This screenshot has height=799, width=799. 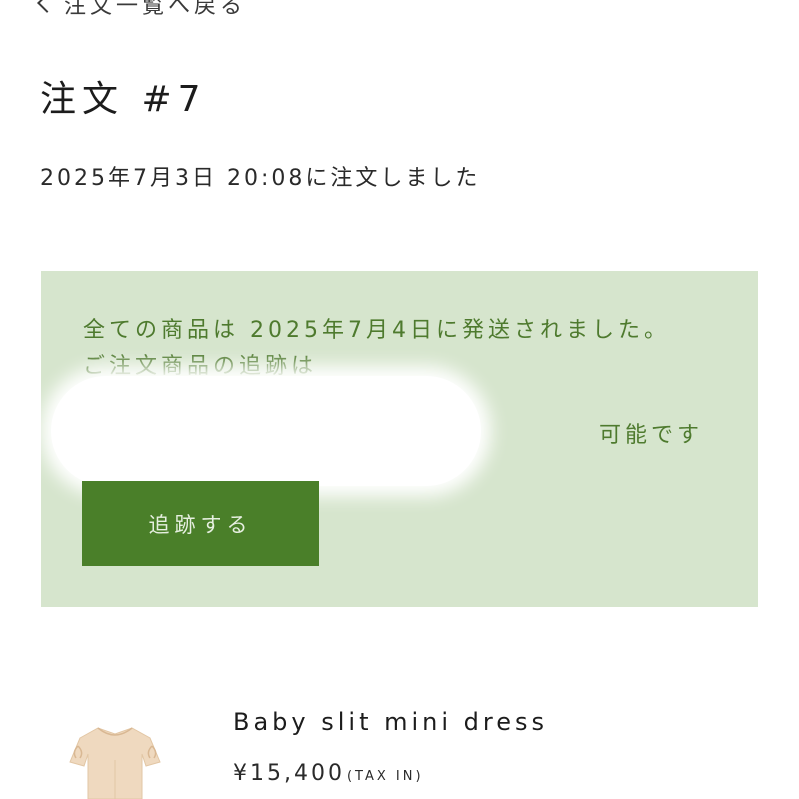 I want to click on chevron-left-icon, so click(x=47, y=6).